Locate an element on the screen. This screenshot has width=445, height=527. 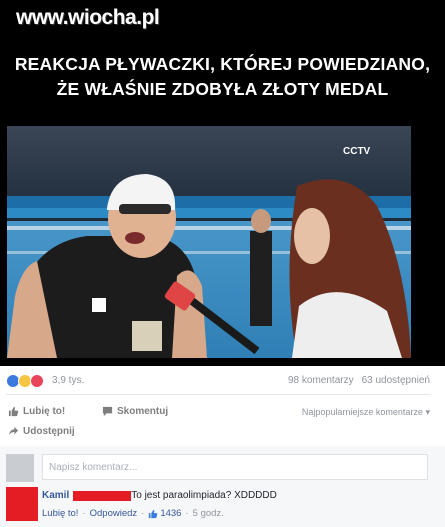
comment-text: To jest paraolimpiada? XDDDDD is located at coordinates (204, 495).